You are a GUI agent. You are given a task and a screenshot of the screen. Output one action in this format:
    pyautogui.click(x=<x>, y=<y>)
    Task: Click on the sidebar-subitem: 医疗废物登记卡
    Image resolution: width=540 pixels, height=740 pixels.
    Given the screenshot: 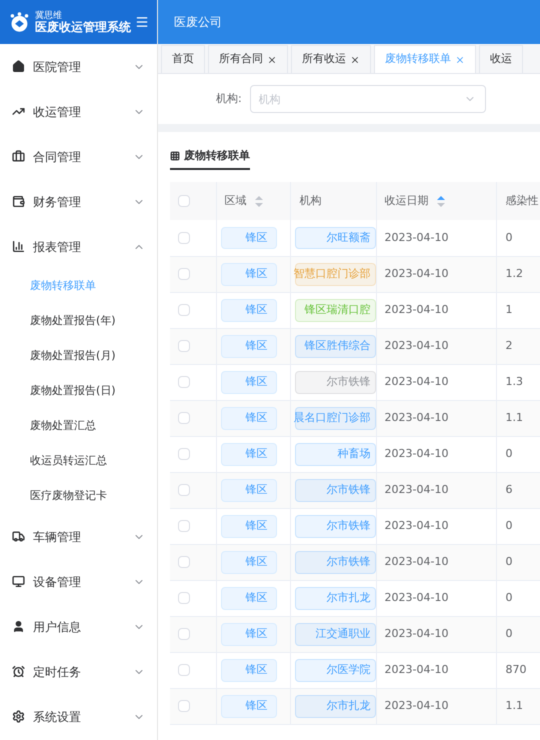 What is the action you would take?
    pyautogui.click(x=78, y=496)
    